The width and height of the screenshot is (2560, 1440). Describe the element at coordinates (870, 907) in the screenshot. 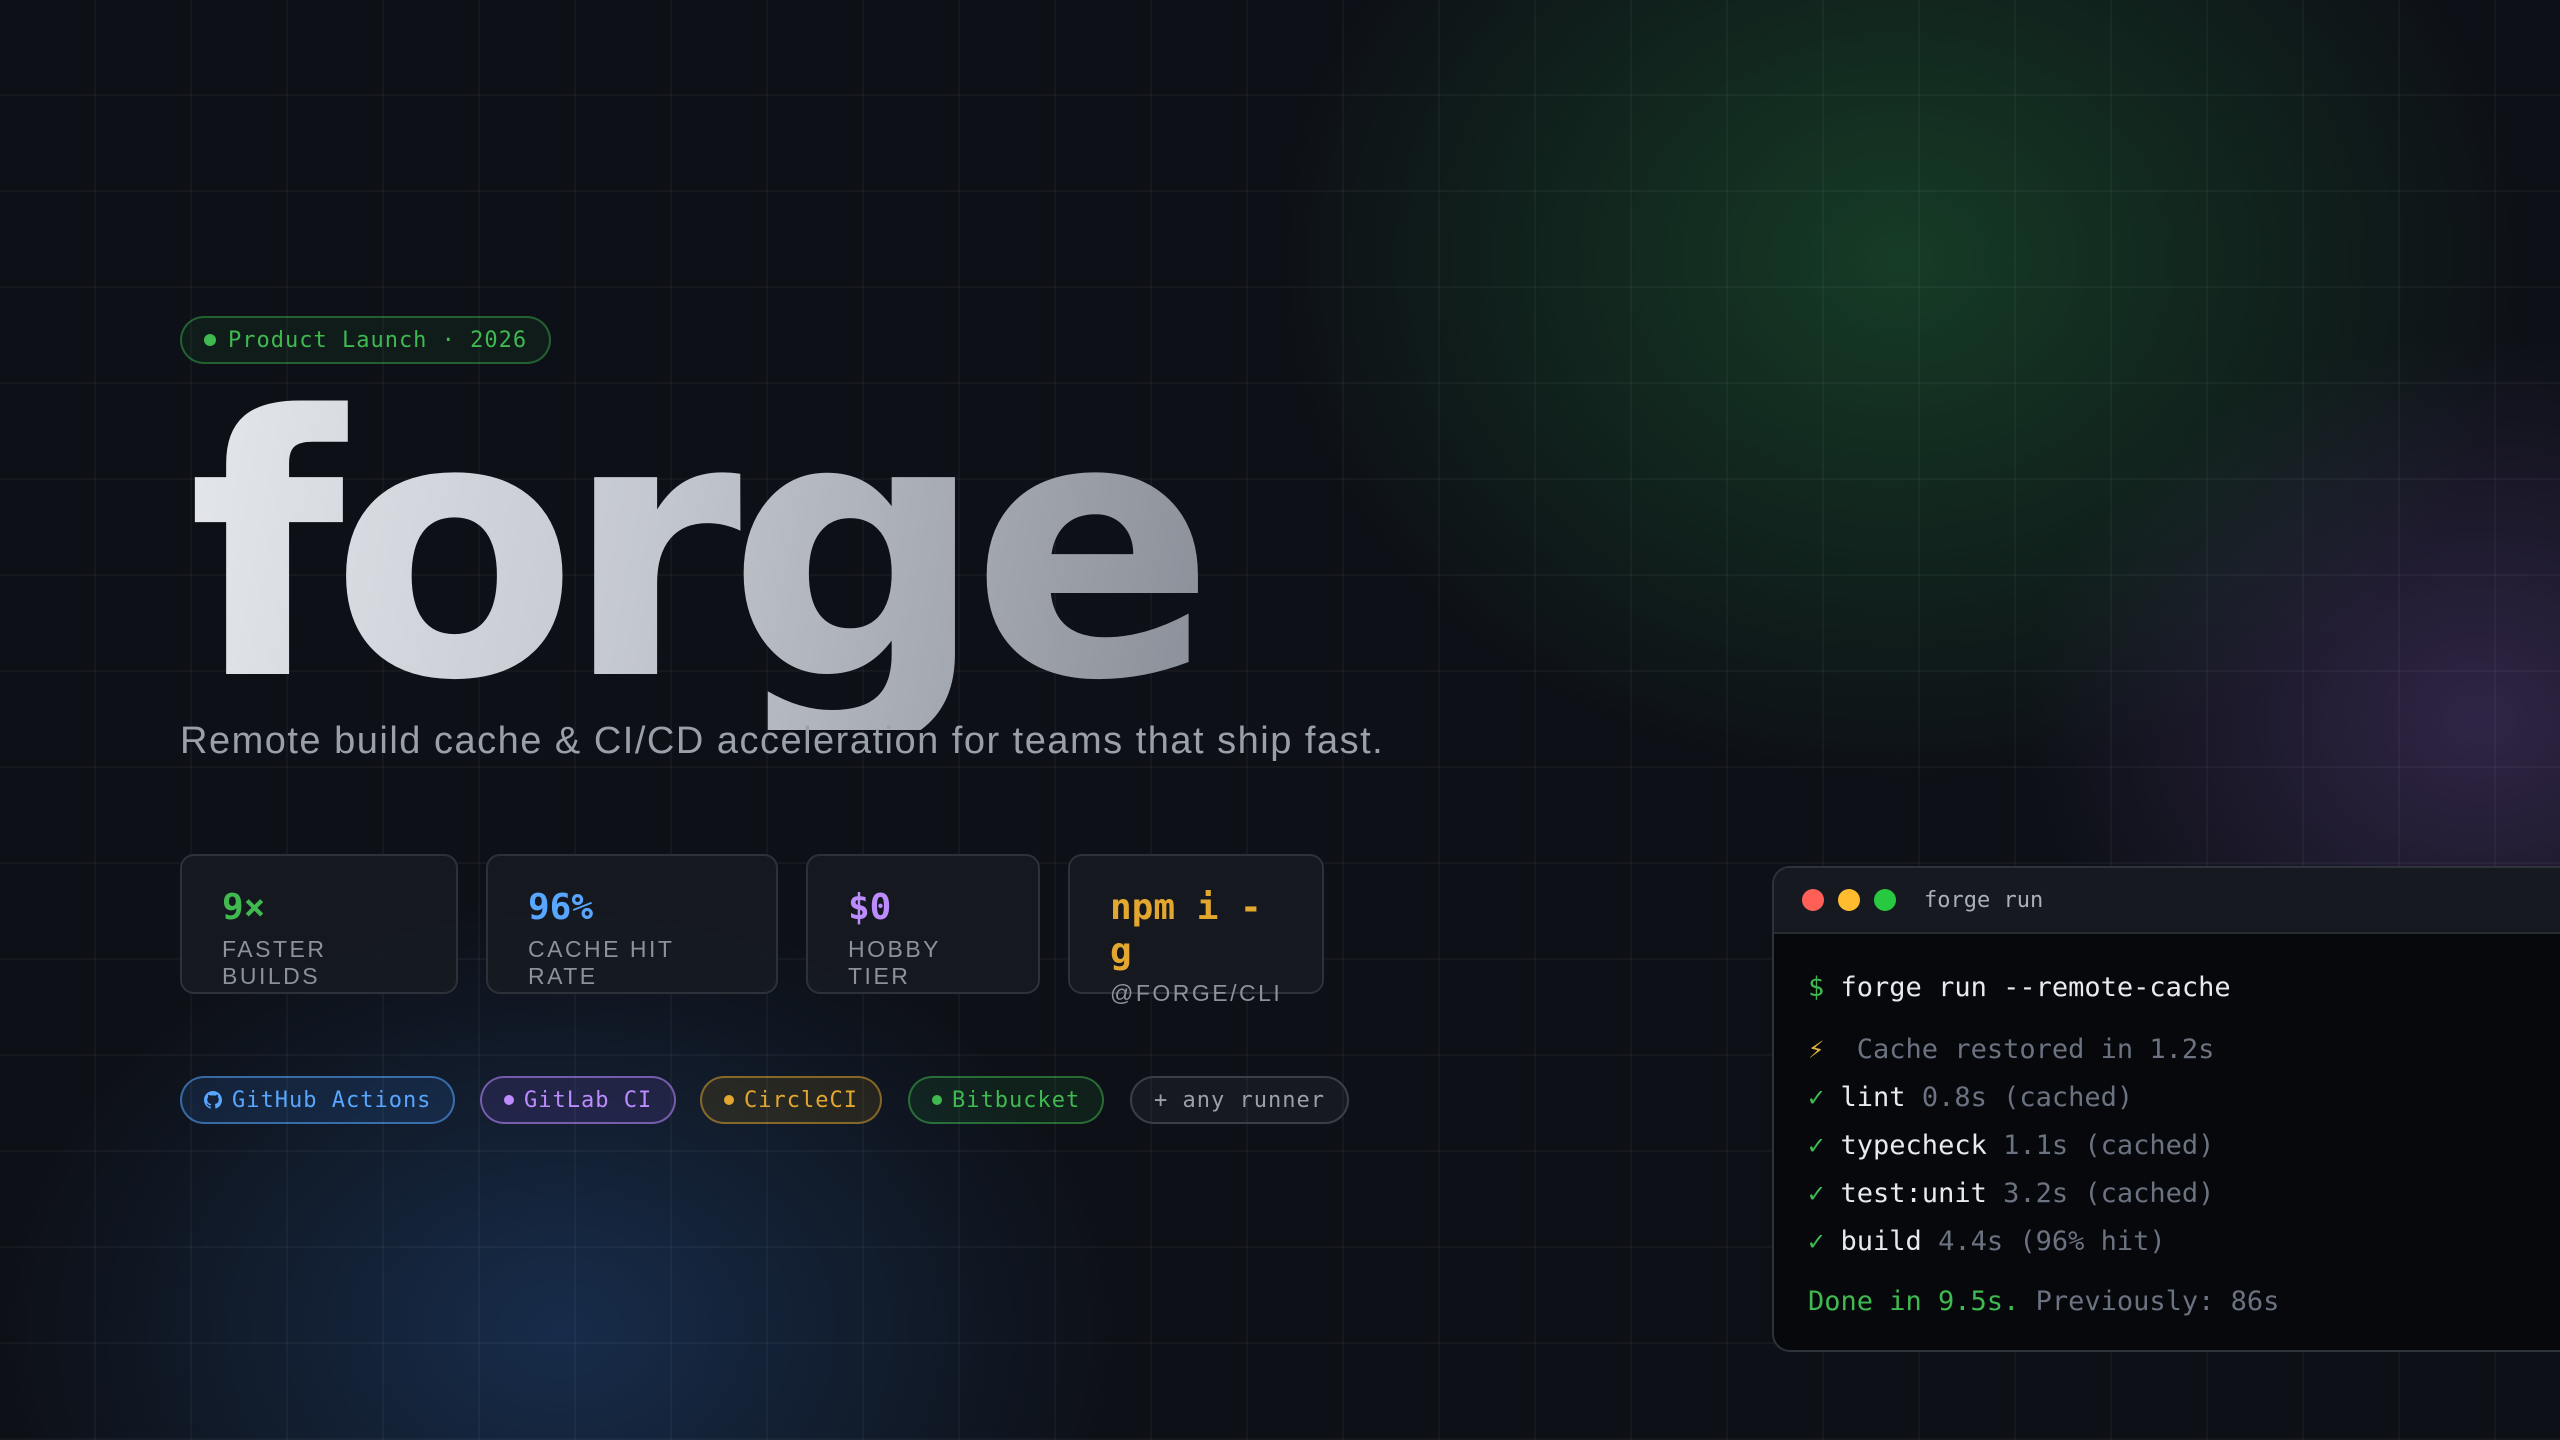

I see `stat-value: $0` at that location.